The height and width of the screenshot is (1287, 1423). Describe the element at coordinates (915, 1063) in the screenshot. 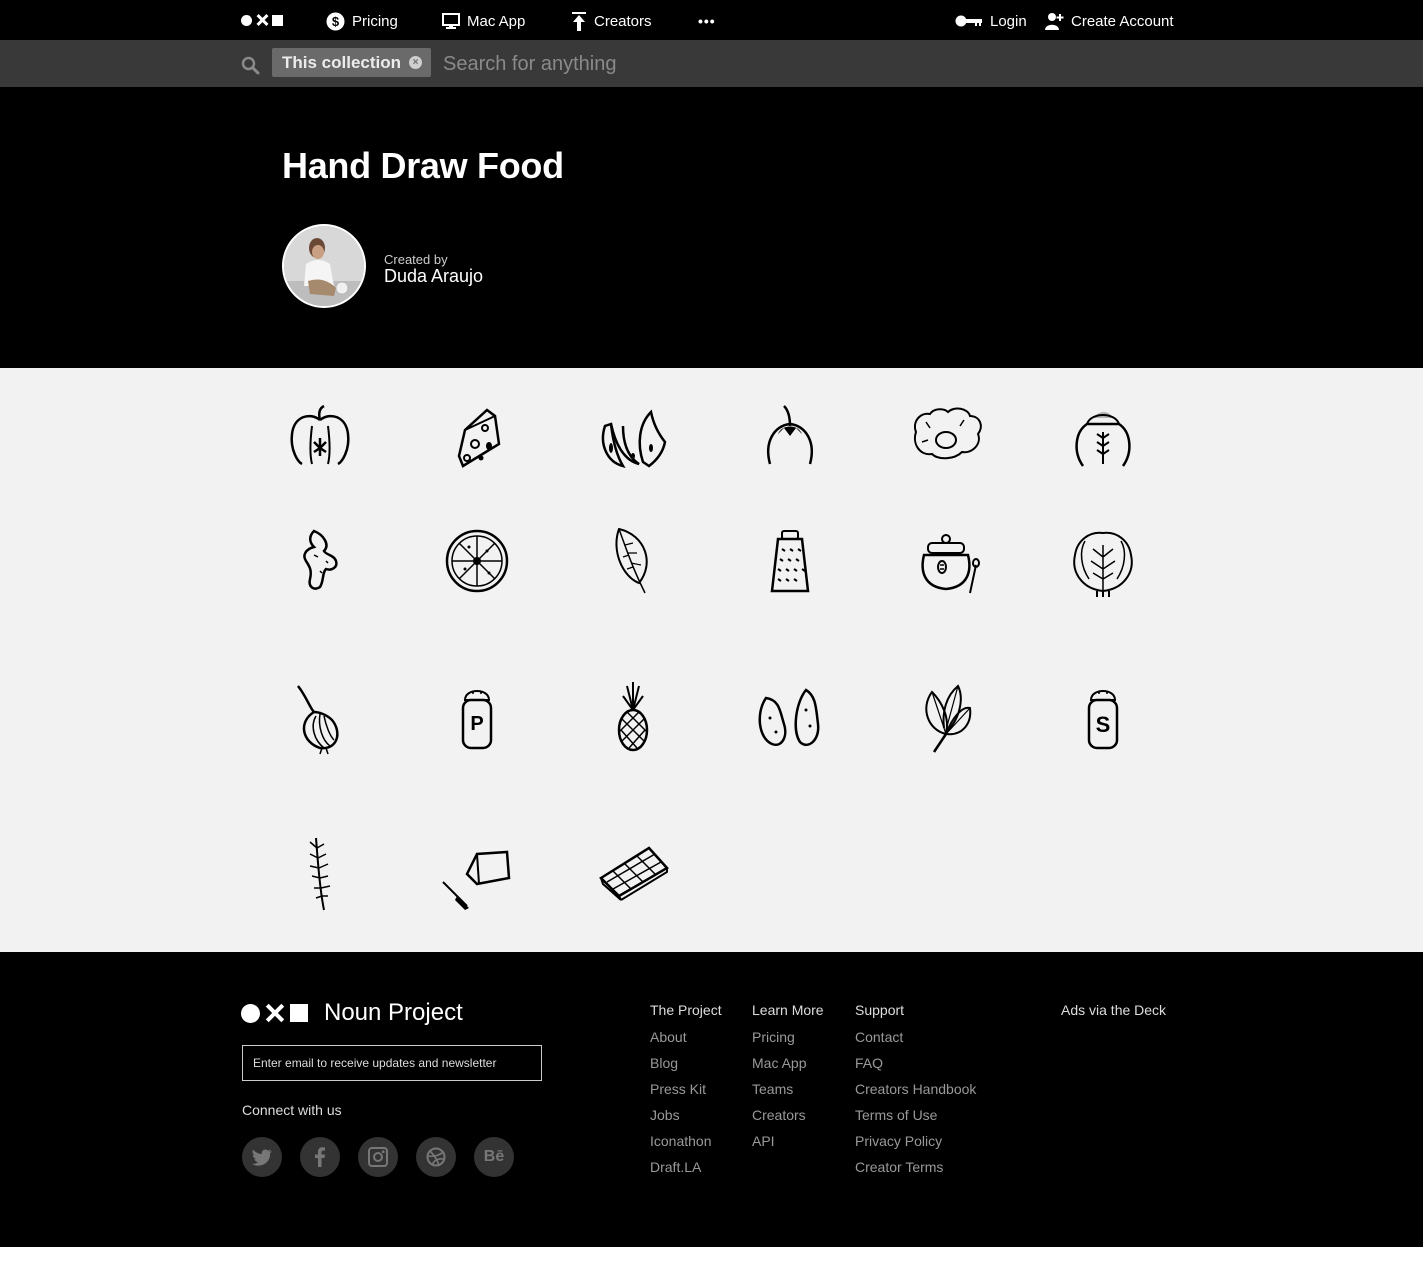

I see `footer-link-faq: FAQ` at that location.